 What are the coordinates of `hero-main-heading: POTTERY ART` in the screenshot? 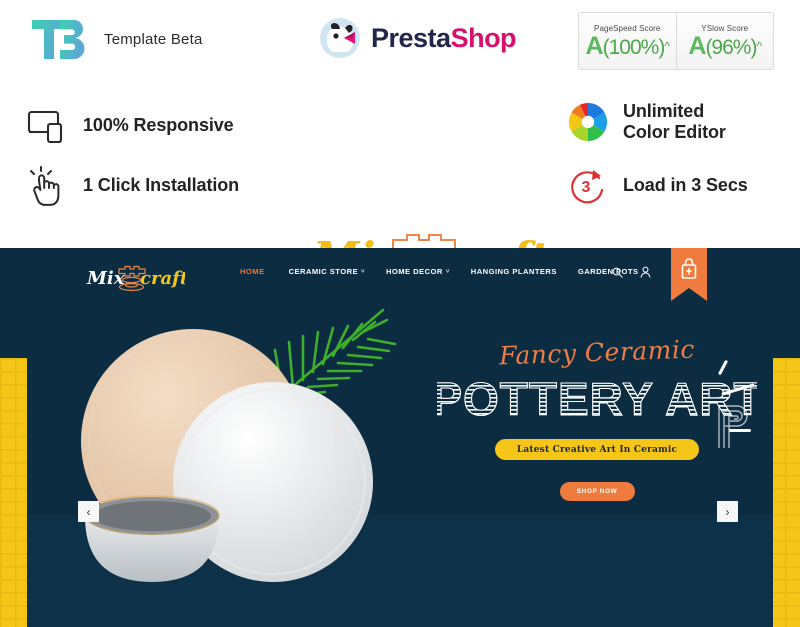 It's located at (596, 398).